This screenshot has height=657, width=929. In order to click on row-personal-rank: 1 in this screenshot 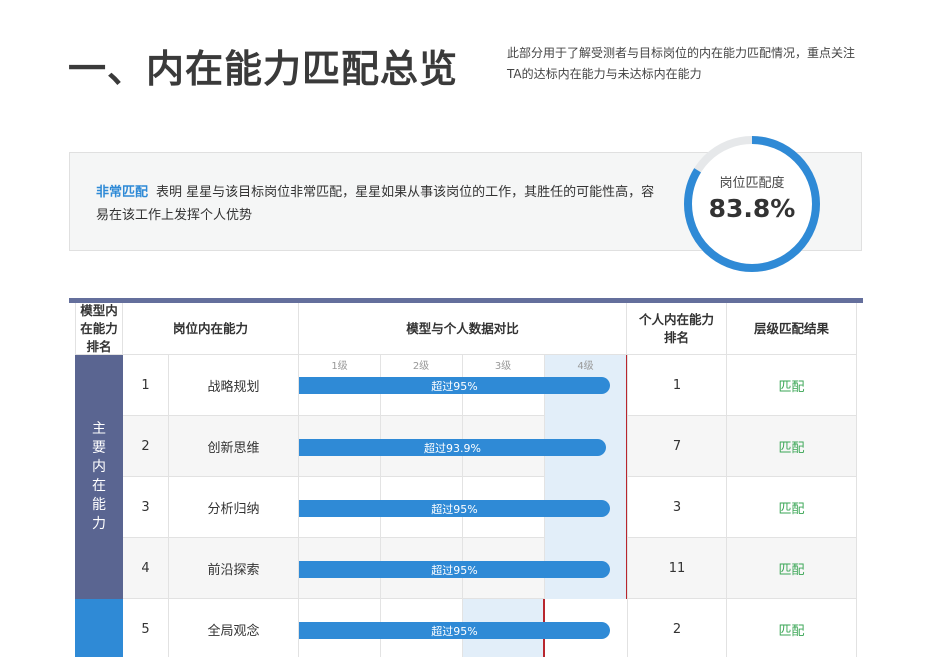, I will do `click(677, 385)`.